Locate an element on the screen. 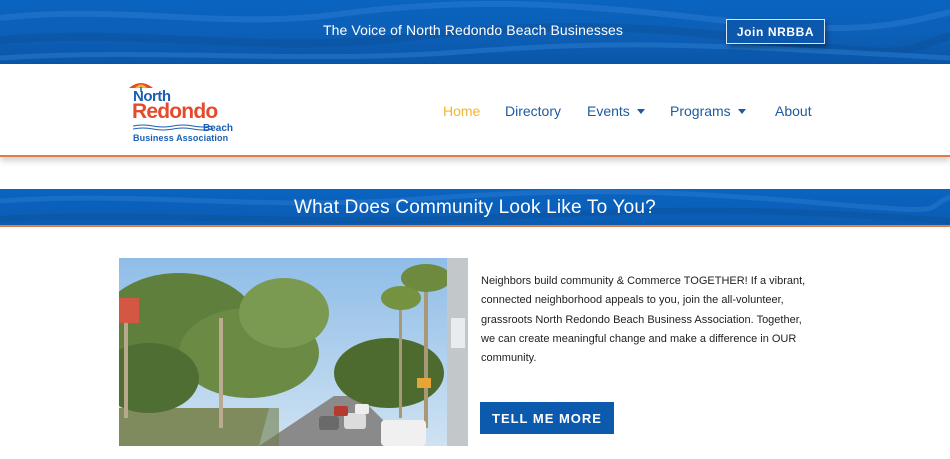  nav-directory-label: Directory is located at coordinates (533, 111).